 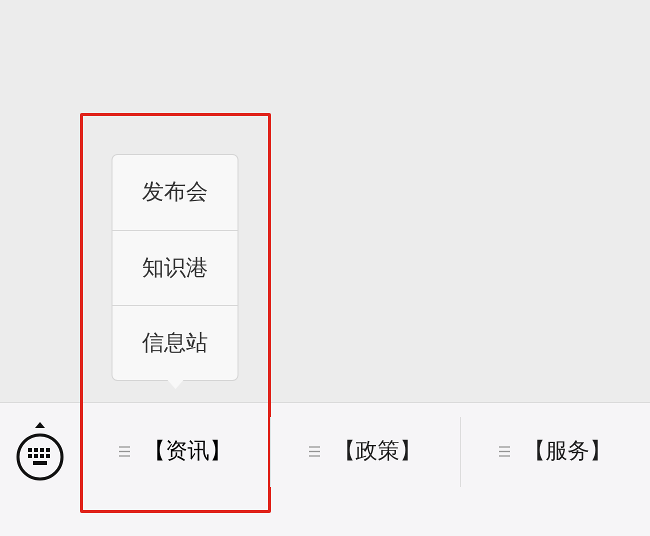 I want to click on menu-tab: 【资讯】, so click(x=175, y=451).